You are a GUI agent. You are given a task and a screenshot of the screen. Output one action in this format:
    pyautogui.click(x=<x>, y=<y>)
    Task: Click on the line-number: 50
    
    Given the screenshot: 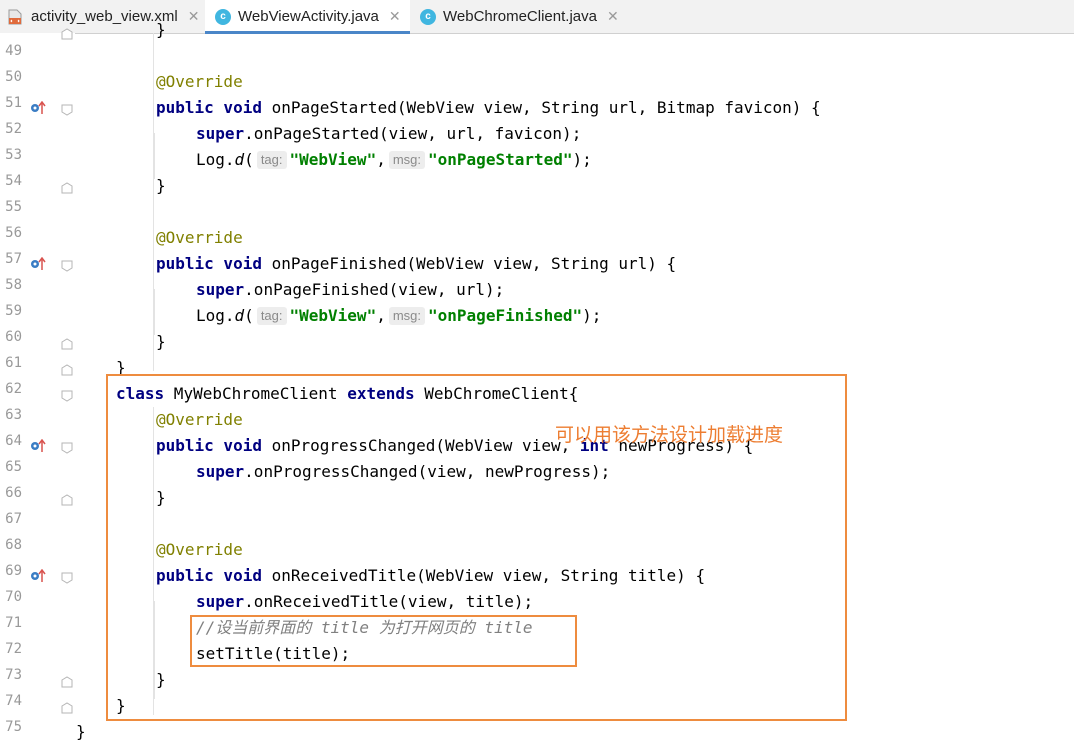 What is the action you would take?
    pyautogui.click(x=13, y=77)
    